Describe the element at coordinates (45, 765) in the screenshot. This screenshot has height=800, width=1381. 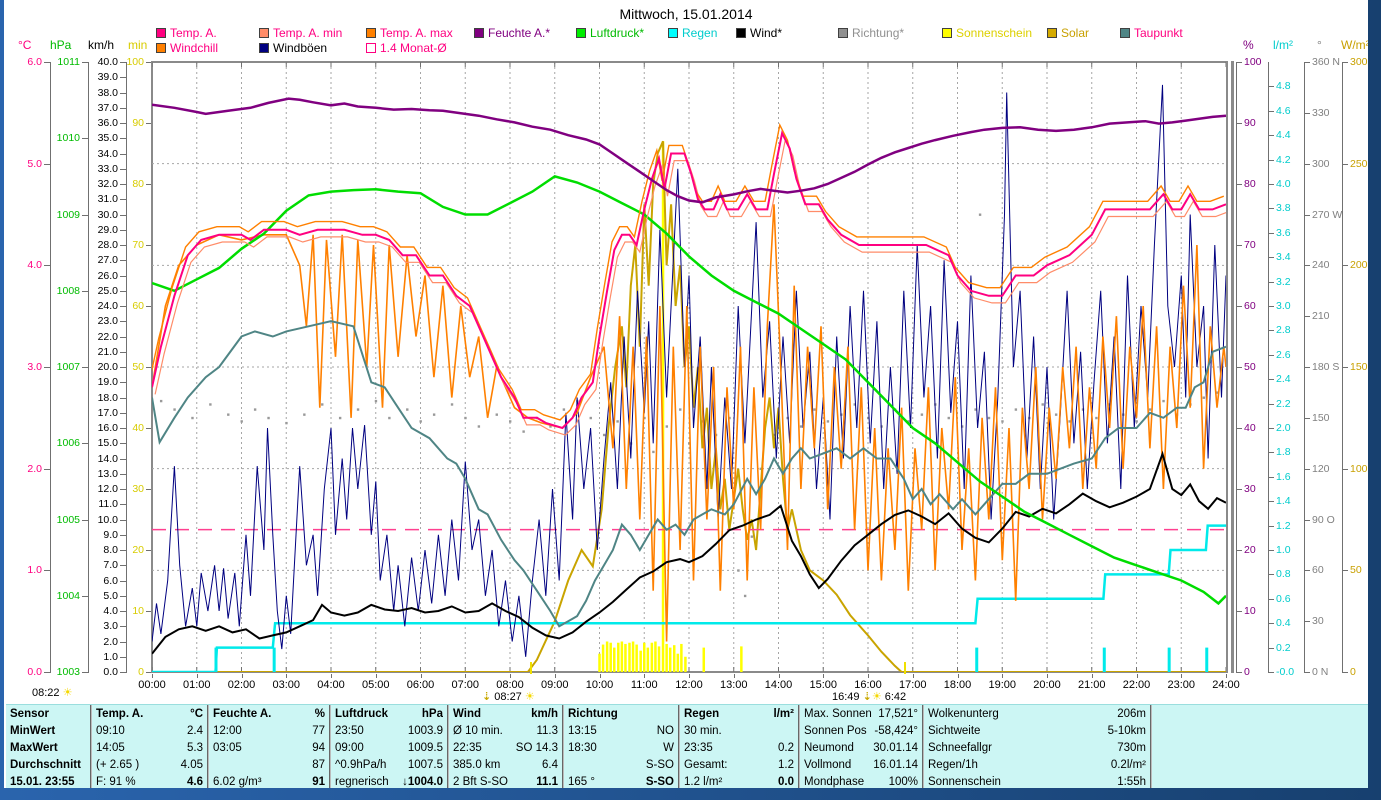
I see `cell-label: Durchschnitt` at that location.